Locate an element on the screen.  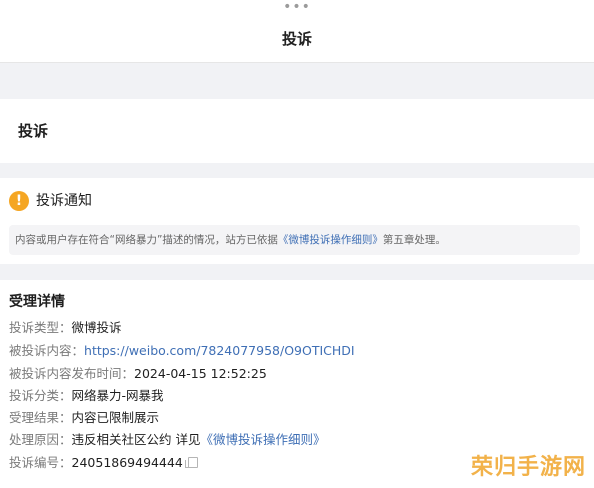
detail-row-published-time: 被投诉内容发布时间：2024-04-15 12:52:25 is located at coordinates (138, 374).